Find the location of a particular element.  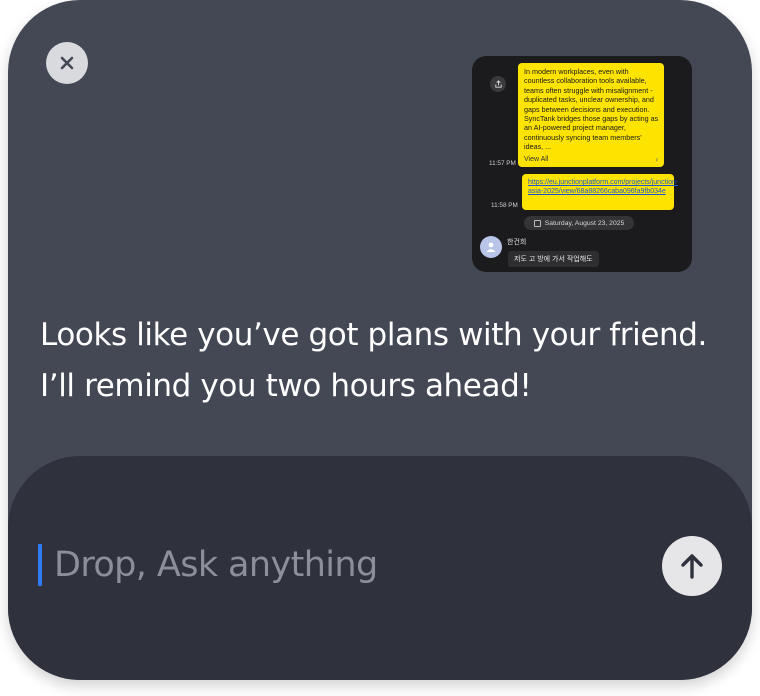

close-button is located at coordinates (67, 63).